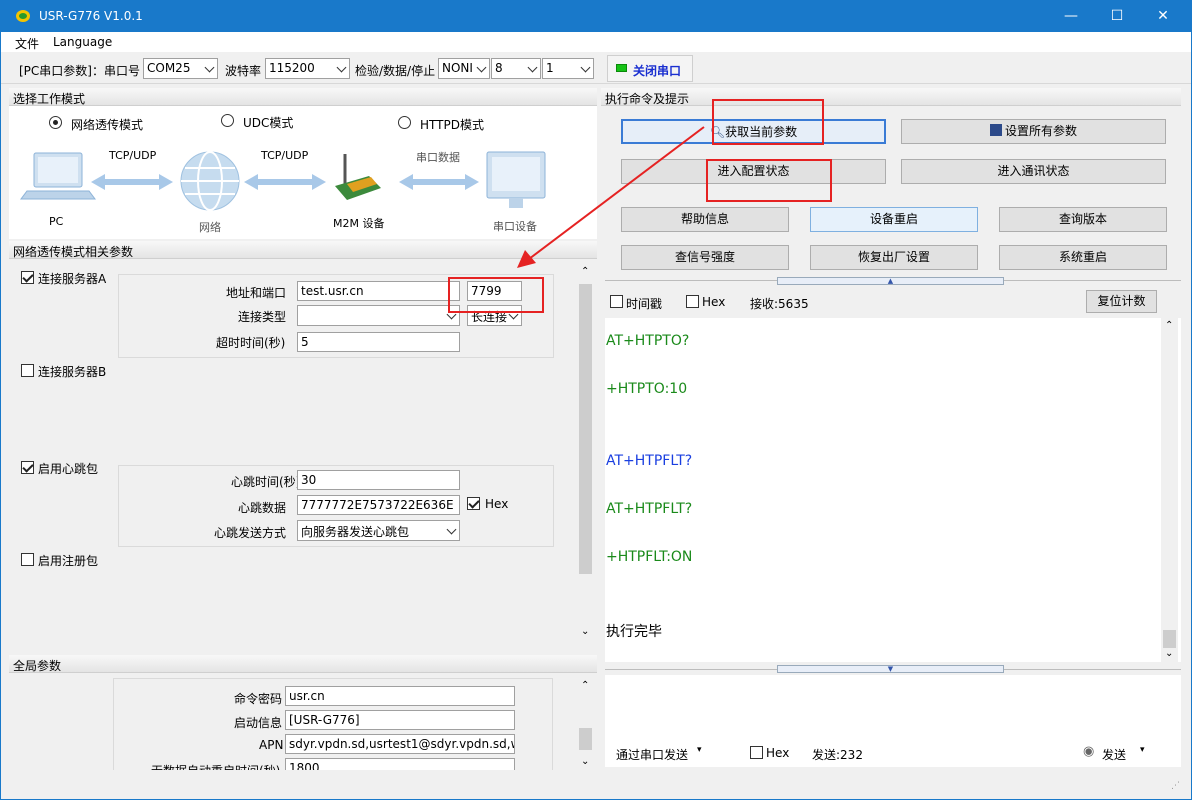  I want to click on resize-grip-icon: ⋰, so click(1175, 786).